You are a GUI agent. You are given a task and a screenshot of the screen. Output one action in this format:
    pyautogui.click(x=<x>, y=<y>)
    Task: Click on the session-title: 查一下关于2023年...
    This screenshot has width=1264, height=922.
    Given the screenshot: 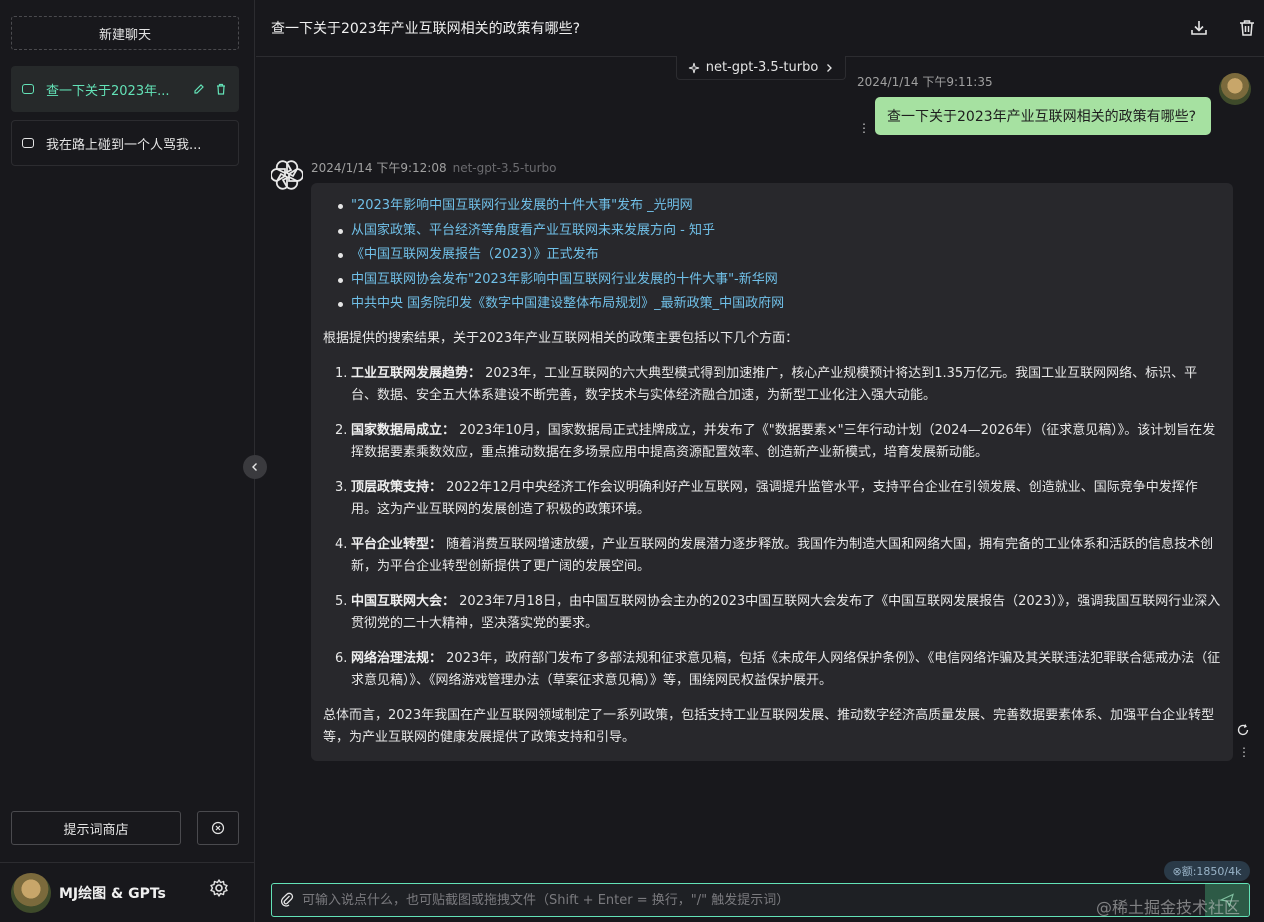 What is the action you would take?
    pyautogui.click(x=108, y=91)
    